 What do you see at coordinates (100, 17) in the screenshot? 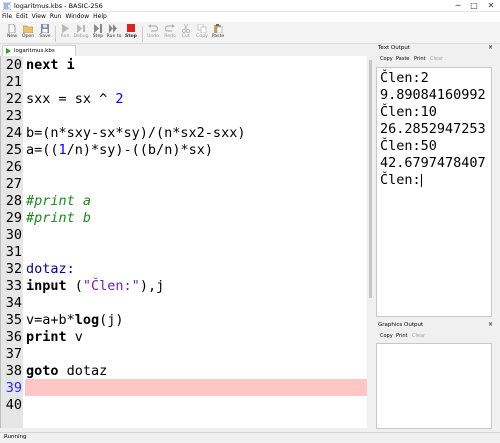
I see `menu-help: Help` at bounding box center [100, 17].